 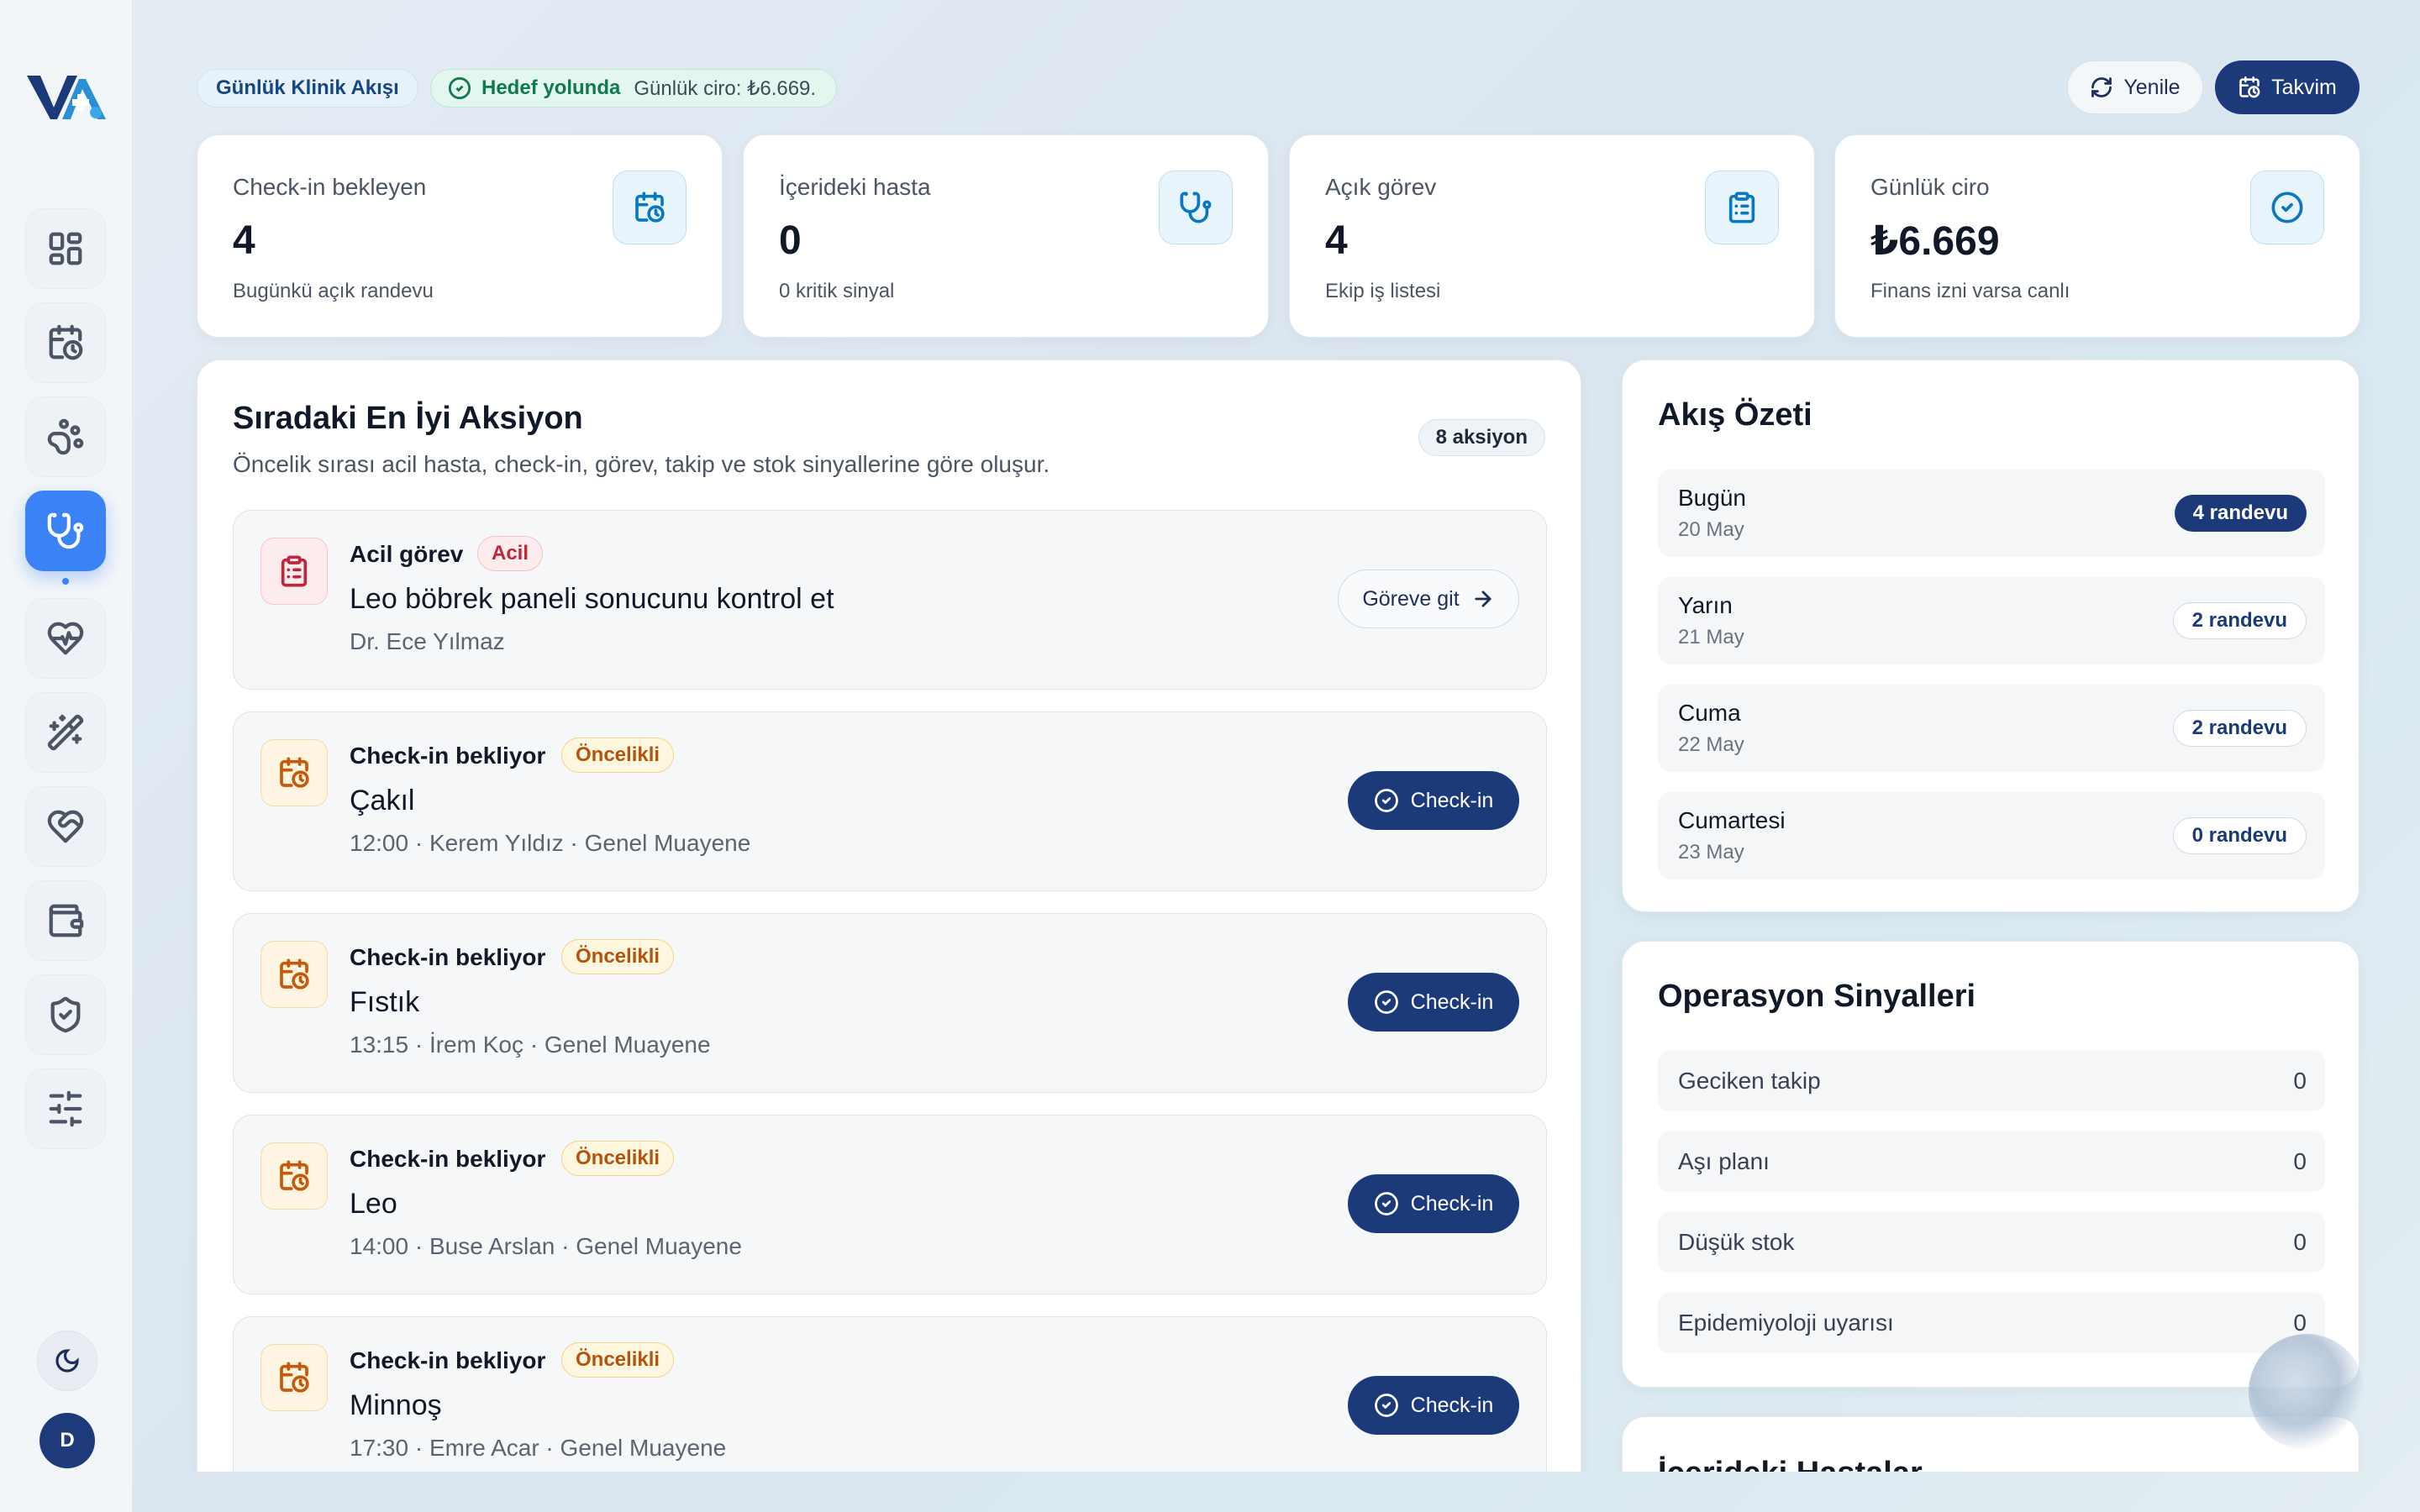 What do you see at coordinates (374, 1204) in the screenshot?
I see `action-title: Leo` at bounding box center [374, 1204].